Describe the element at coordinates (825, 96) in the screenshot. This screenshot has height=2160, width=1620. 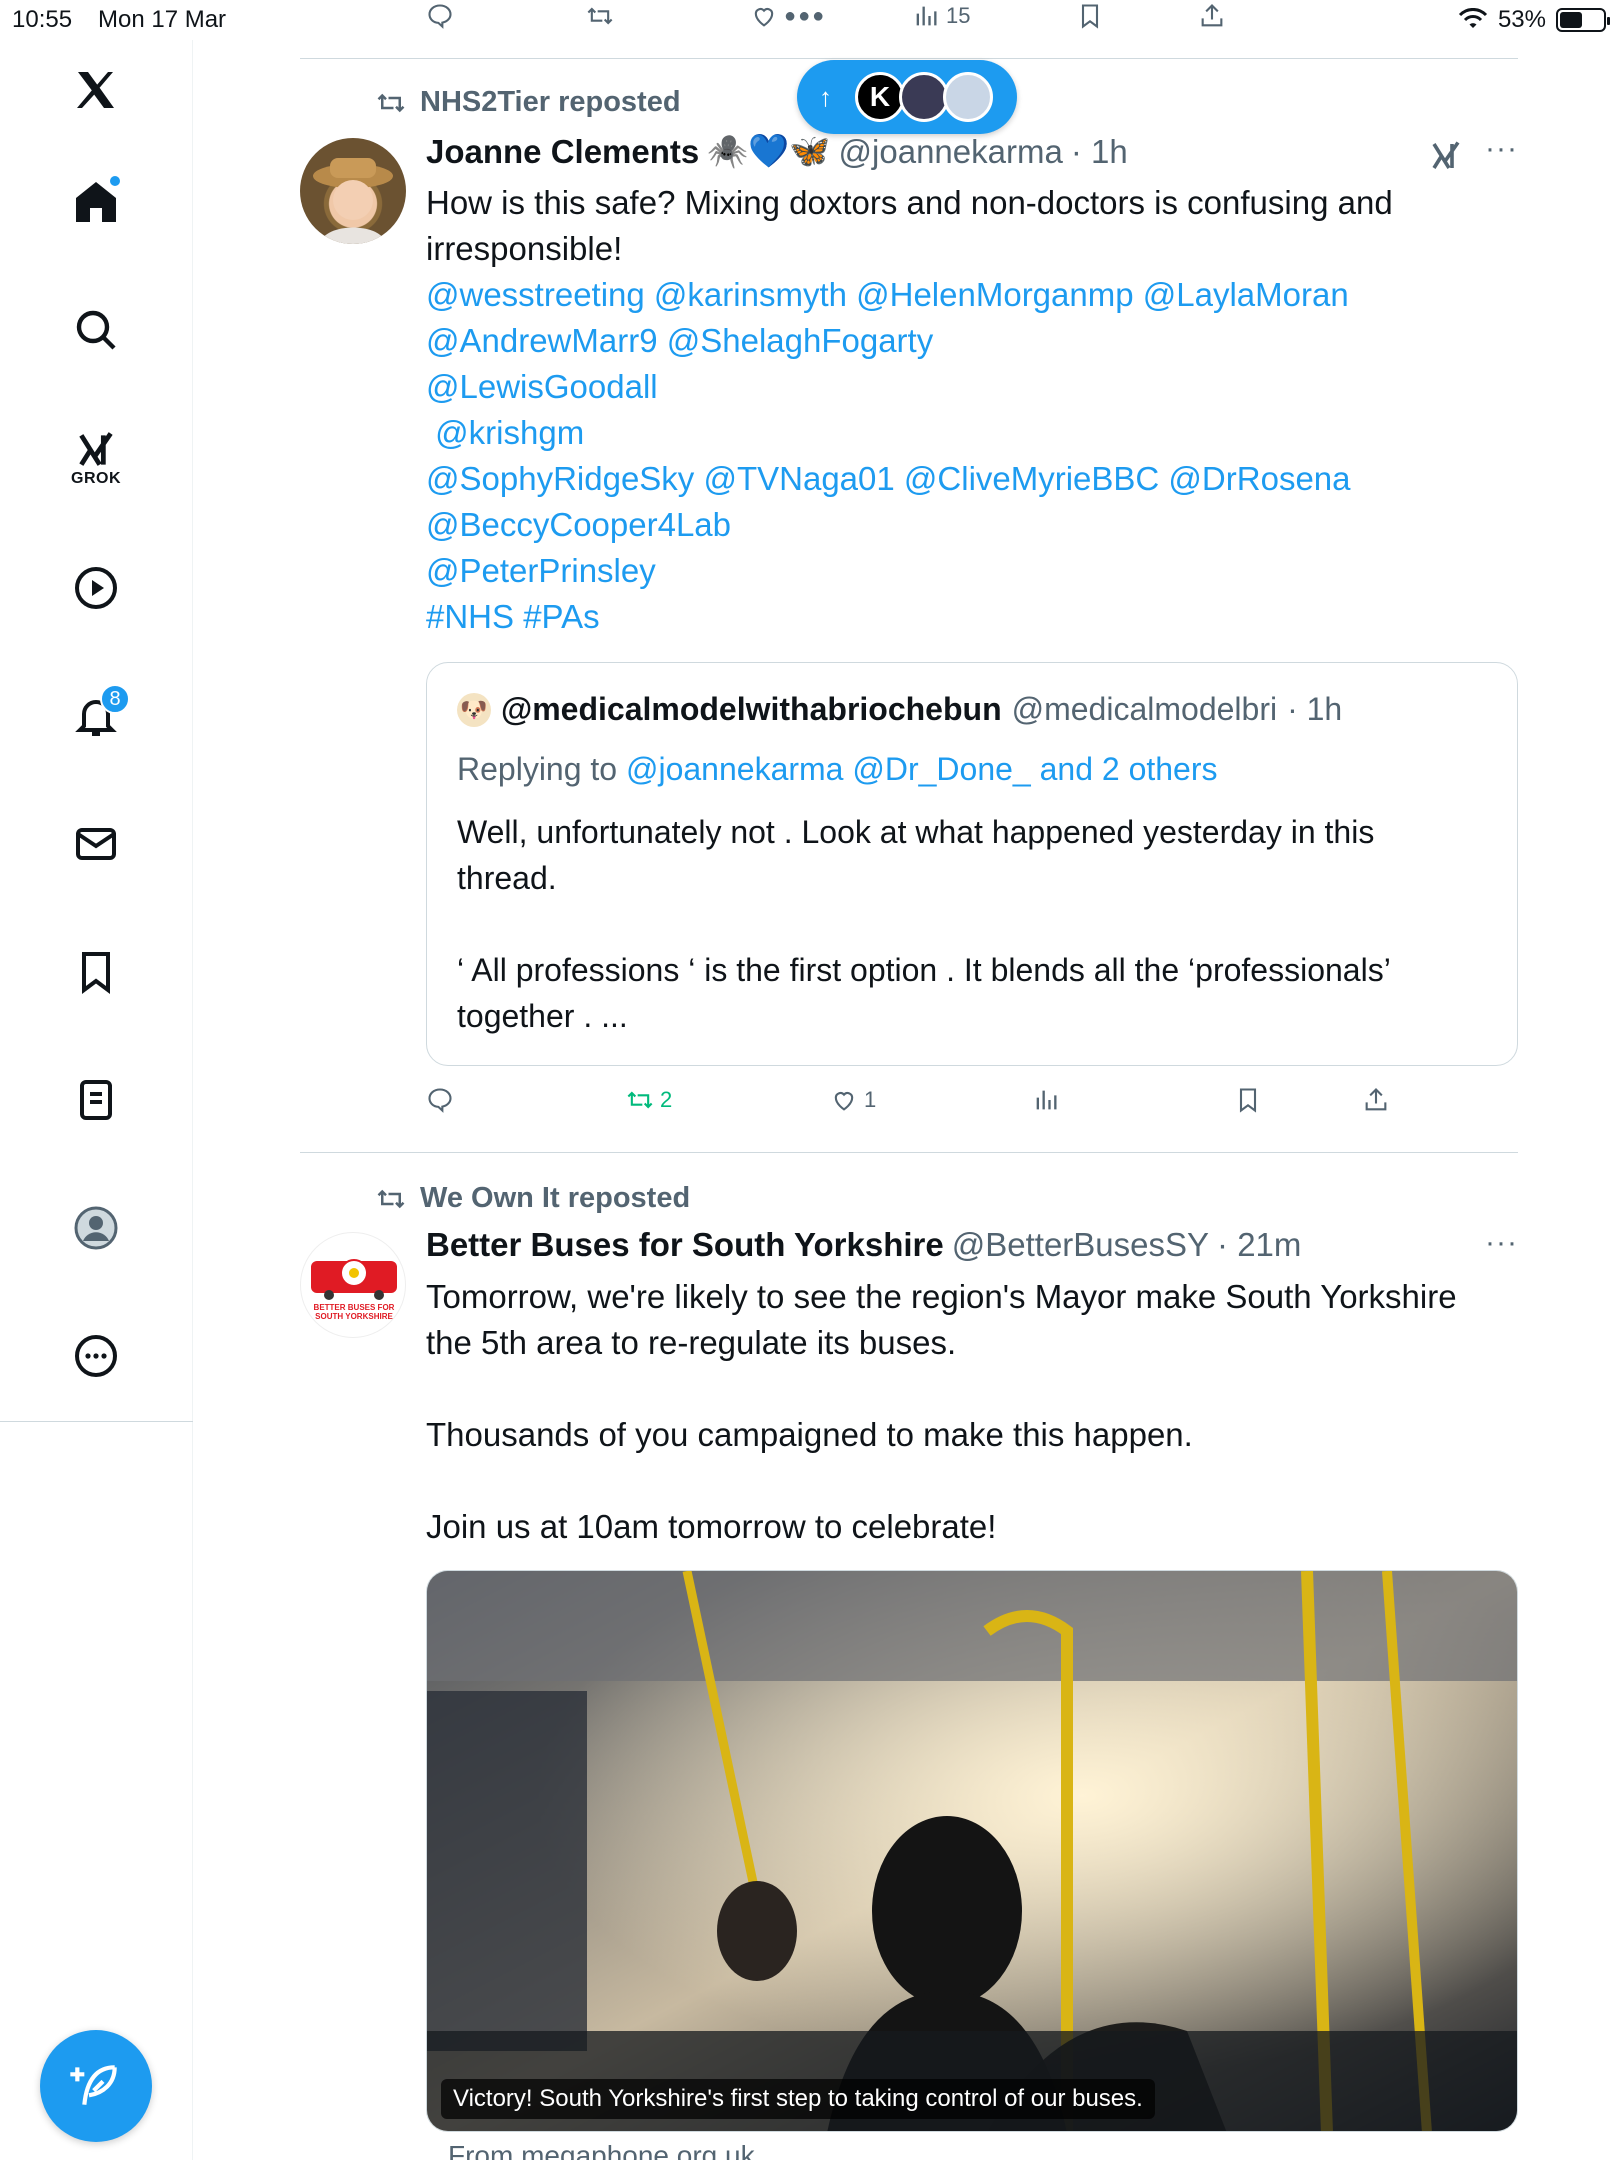
I see `arrow-up-icon: ↑` at that location.